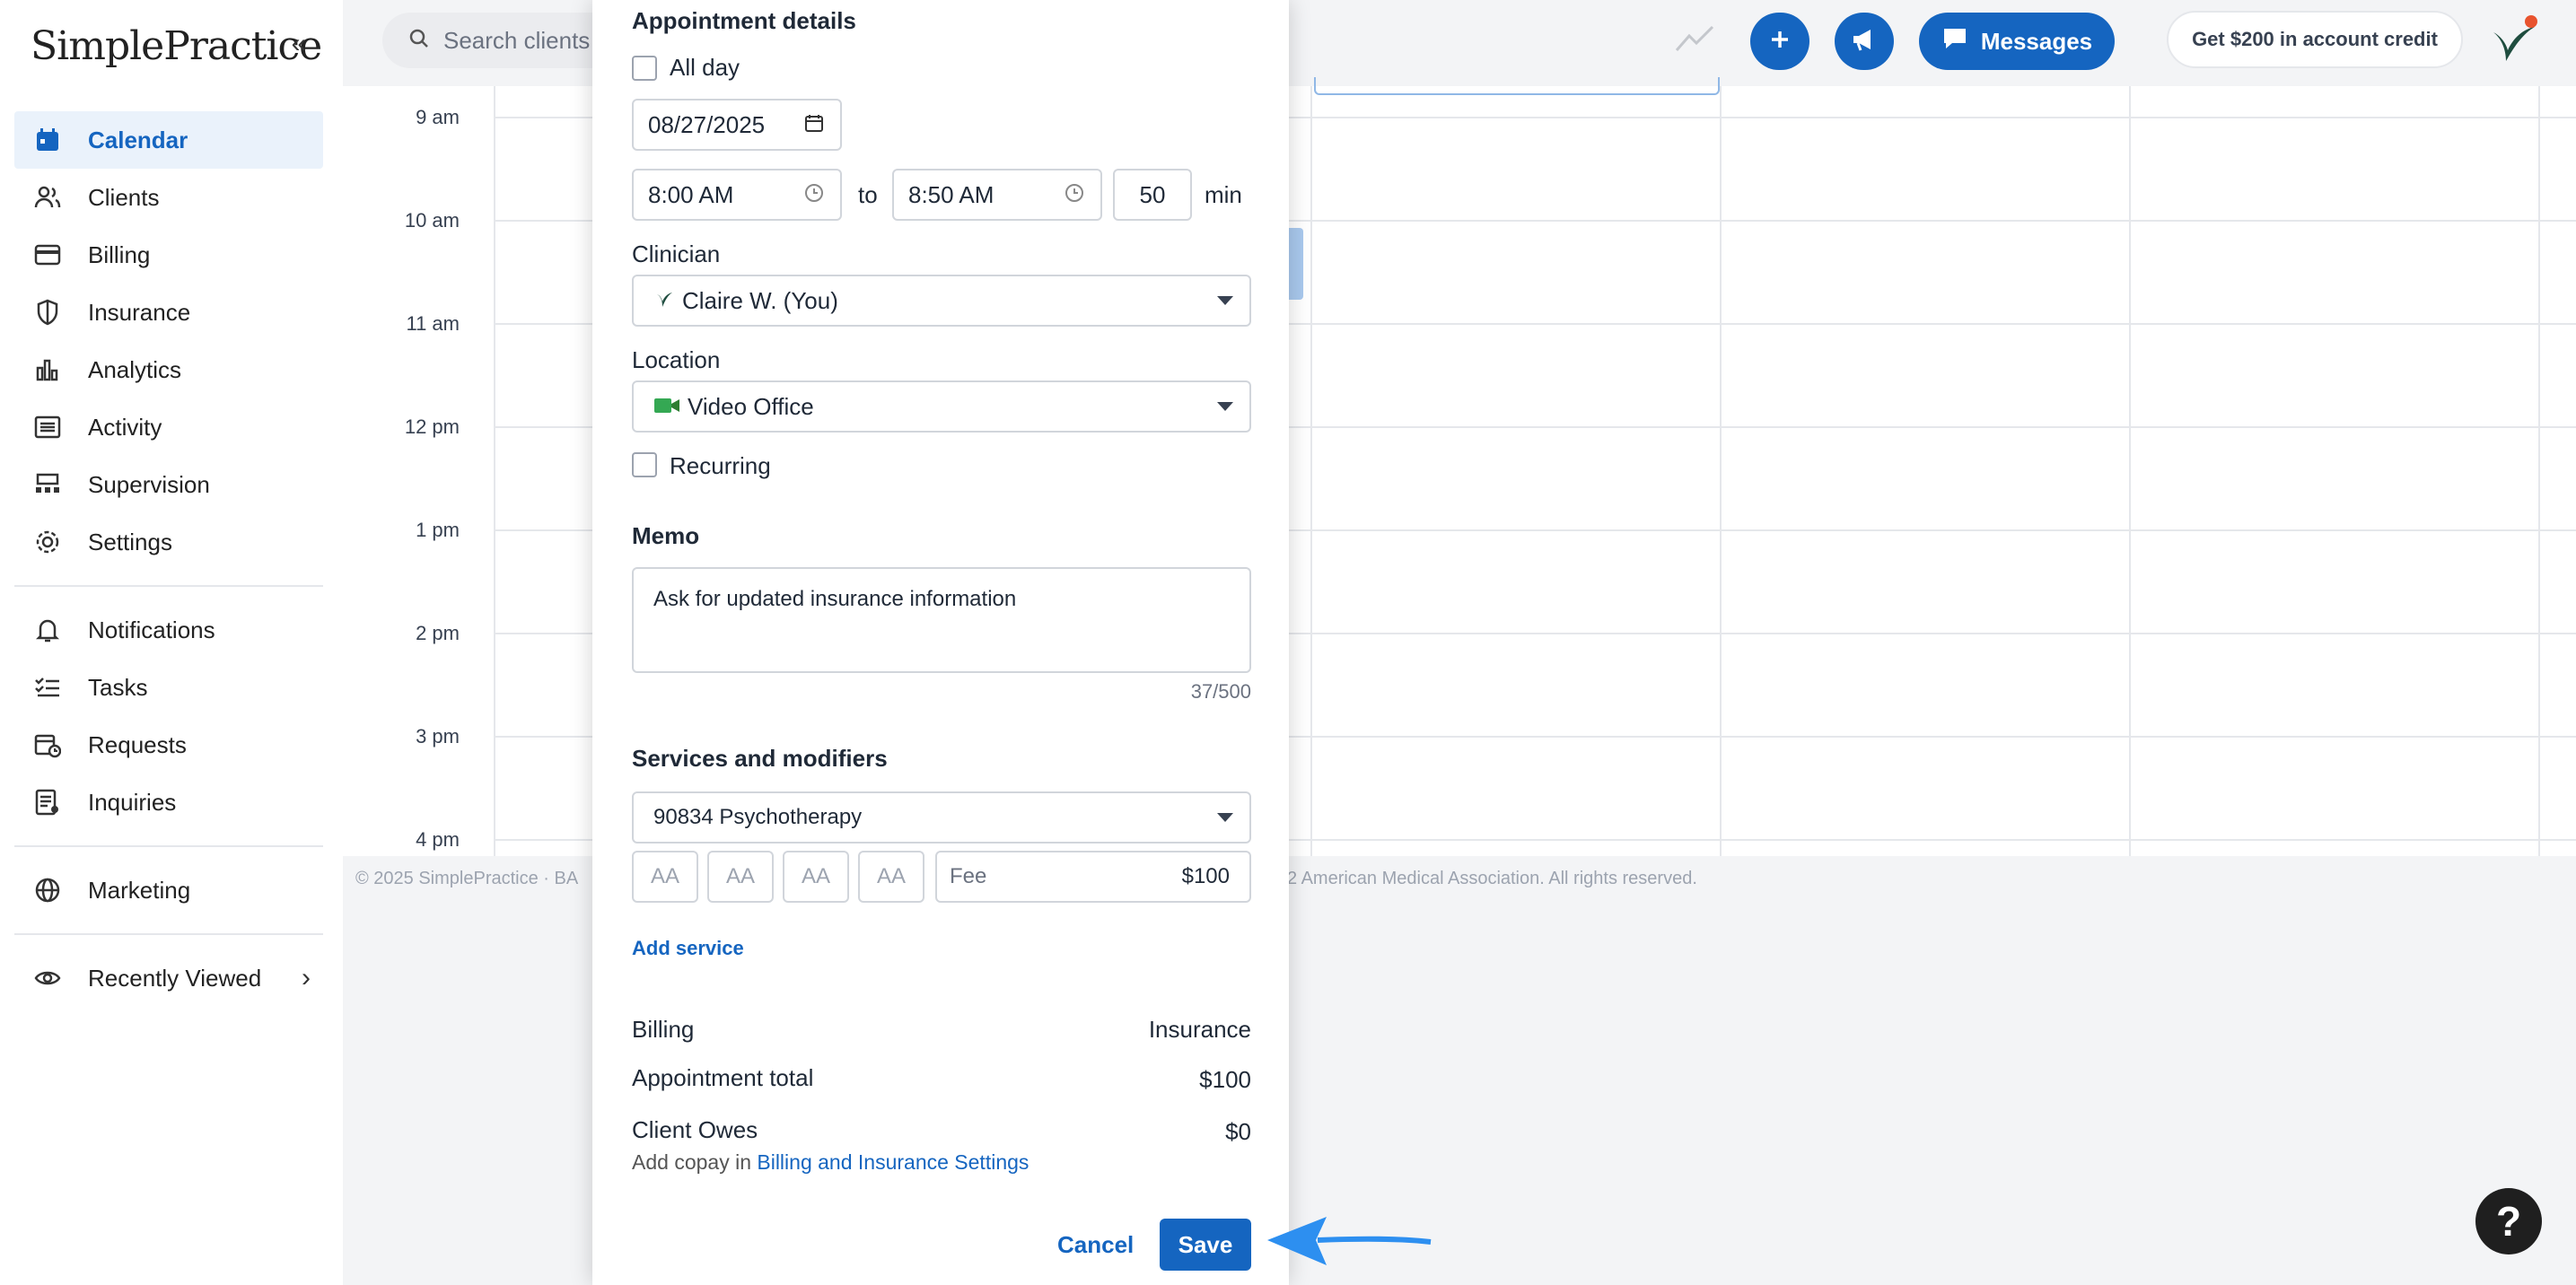  What do you see at coordinates (47, 542) in the screenshot?
I see `gear-icon` at bounding box center [47, 542].